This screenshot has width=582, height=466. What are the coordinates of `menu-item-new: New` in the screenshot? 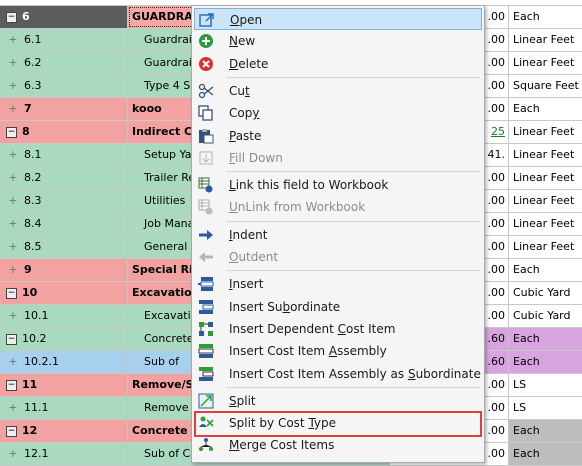 It's located at (338, 41).